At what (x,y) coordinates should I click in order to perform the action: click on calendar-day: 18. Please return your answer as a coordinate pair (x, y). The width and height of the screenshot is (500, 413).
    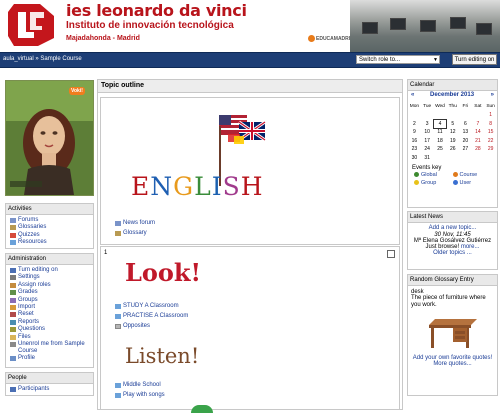
    Looking at the image, I should click on (440, 141).